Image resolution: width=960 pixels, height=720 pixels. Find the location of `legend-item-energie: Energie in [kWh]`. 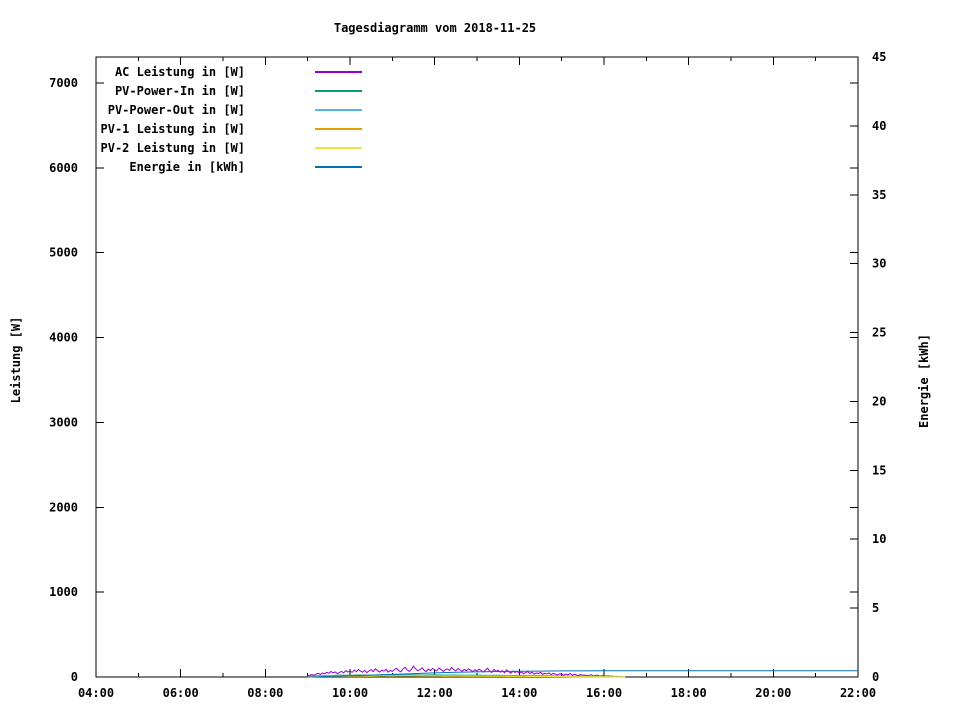

legend-item-energie: Energie in [kWh] is located at coordinates (181, 167).